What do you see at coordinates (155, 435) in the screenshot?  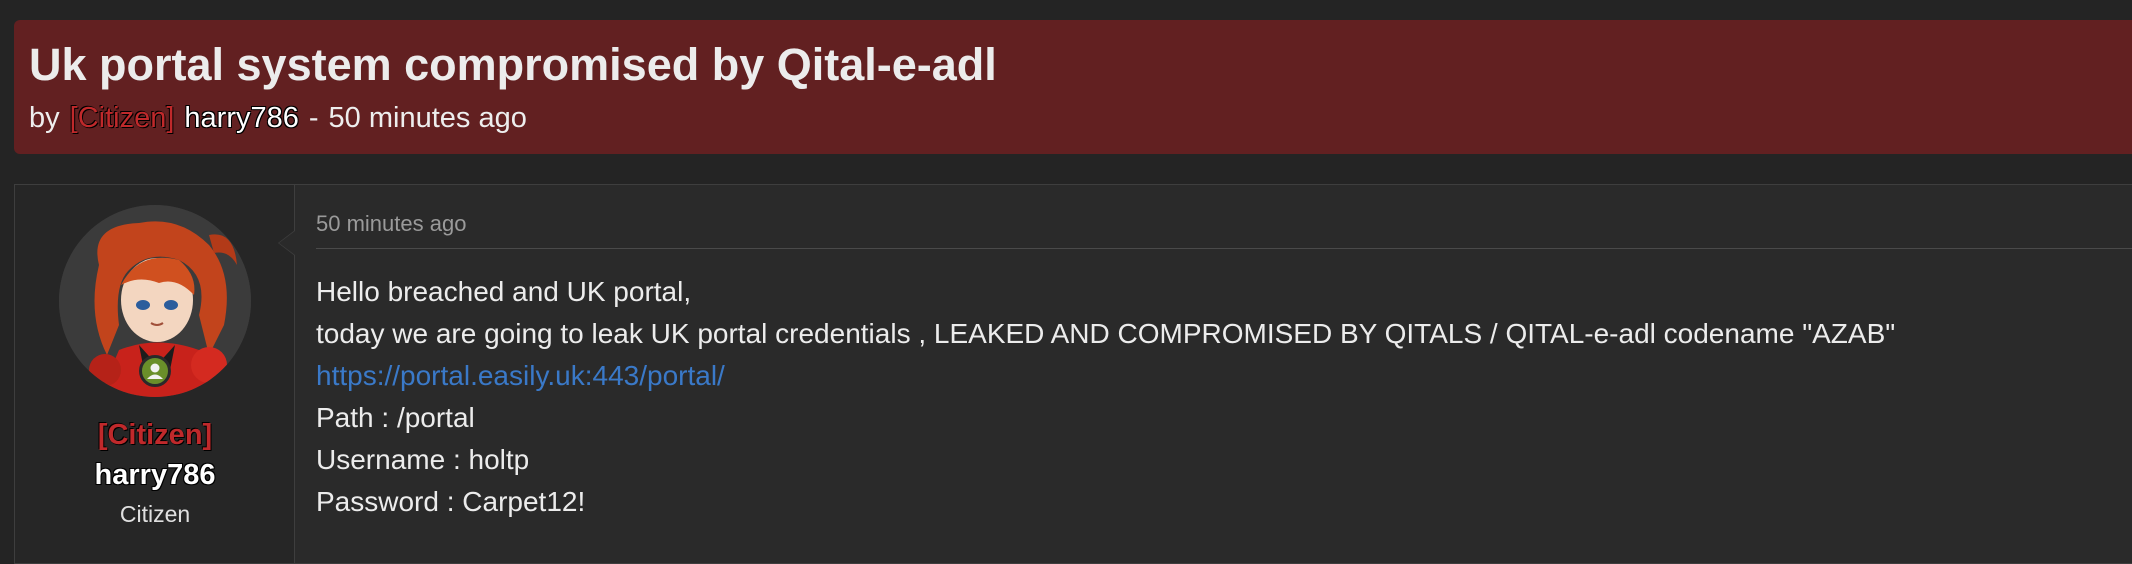 I see `user-rank: [Citizen]` at bounding box center [155, 435].